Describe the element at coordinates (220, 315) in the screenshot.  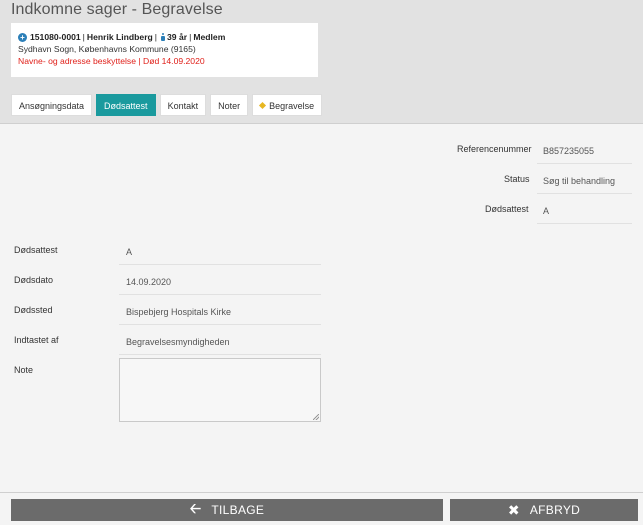
I see `place-value: Bispebjerg Hospitals Kirke` at that location.